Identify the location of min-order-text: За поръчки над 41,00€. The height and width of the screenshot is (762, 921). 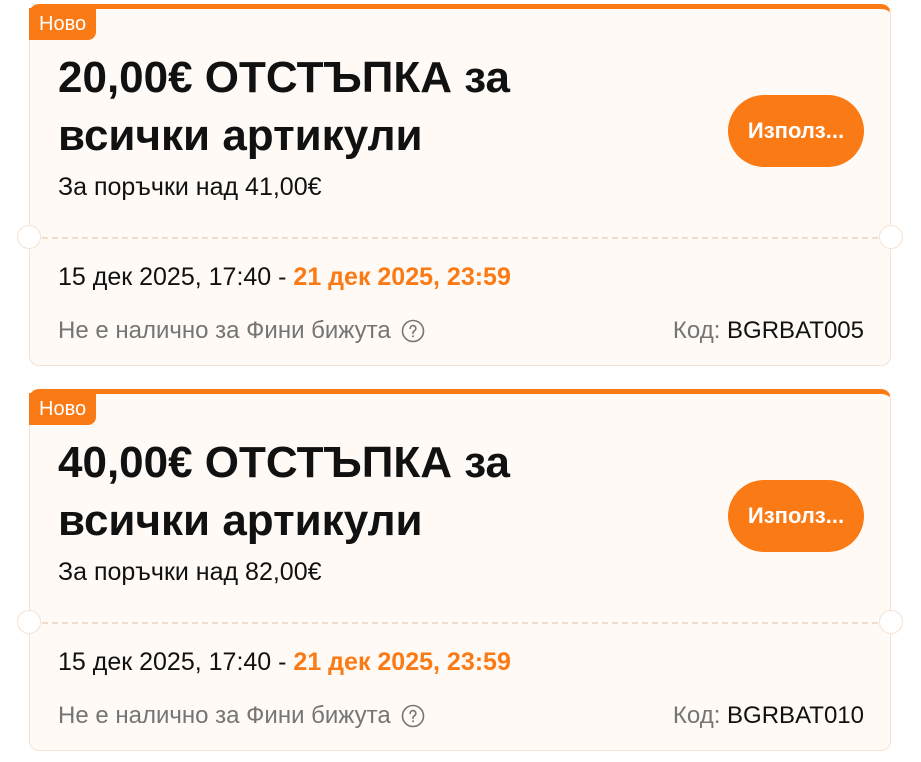
(190, 187).